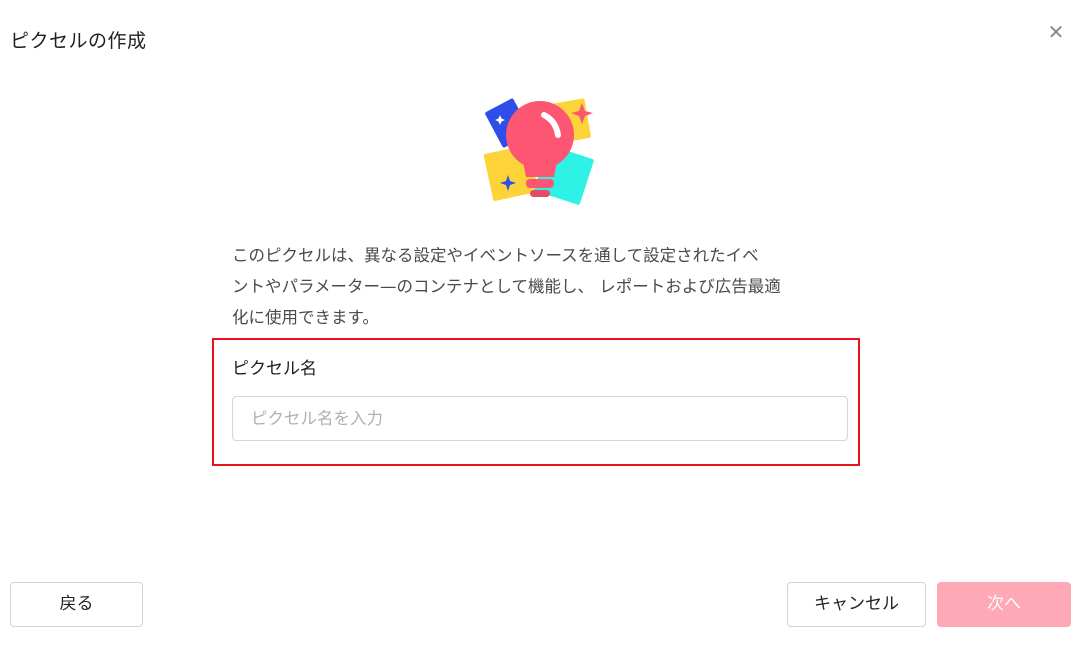  What do you see at coordinates (1004, 604) in the screenshot?
I see `next-button: 次へ` at bounding box center [1004, 604].